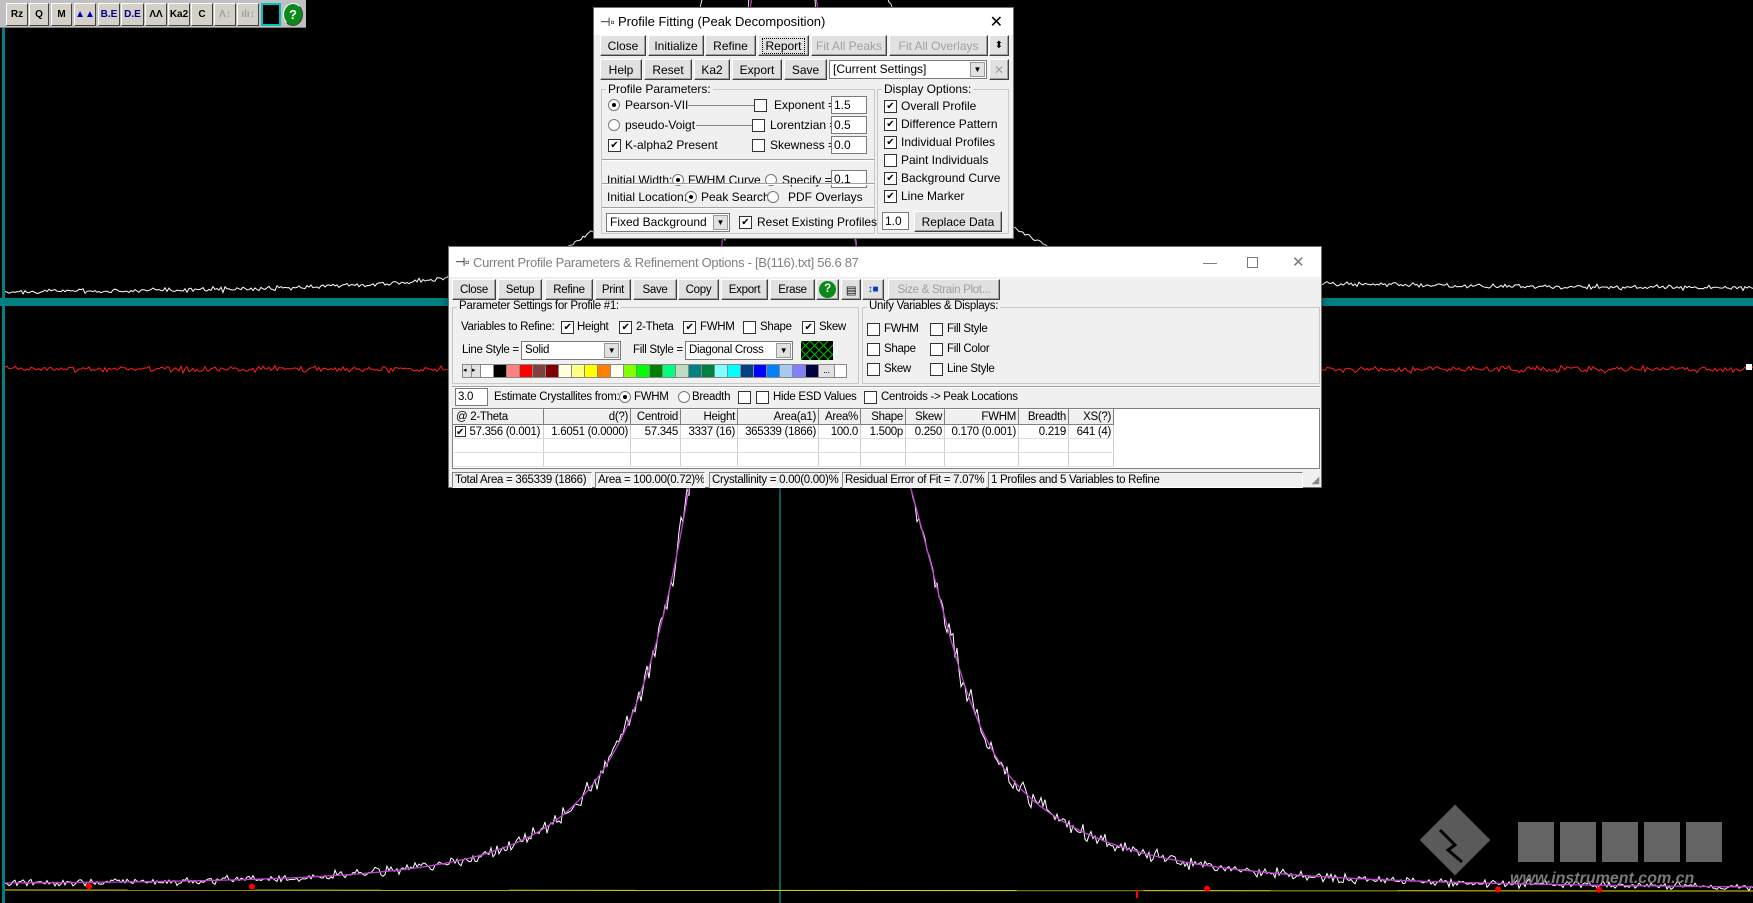  What do you see at coordinates (773, 197) in the screenshot?
I see `pdf-overlays-radio` at bounding box center [773, 197].